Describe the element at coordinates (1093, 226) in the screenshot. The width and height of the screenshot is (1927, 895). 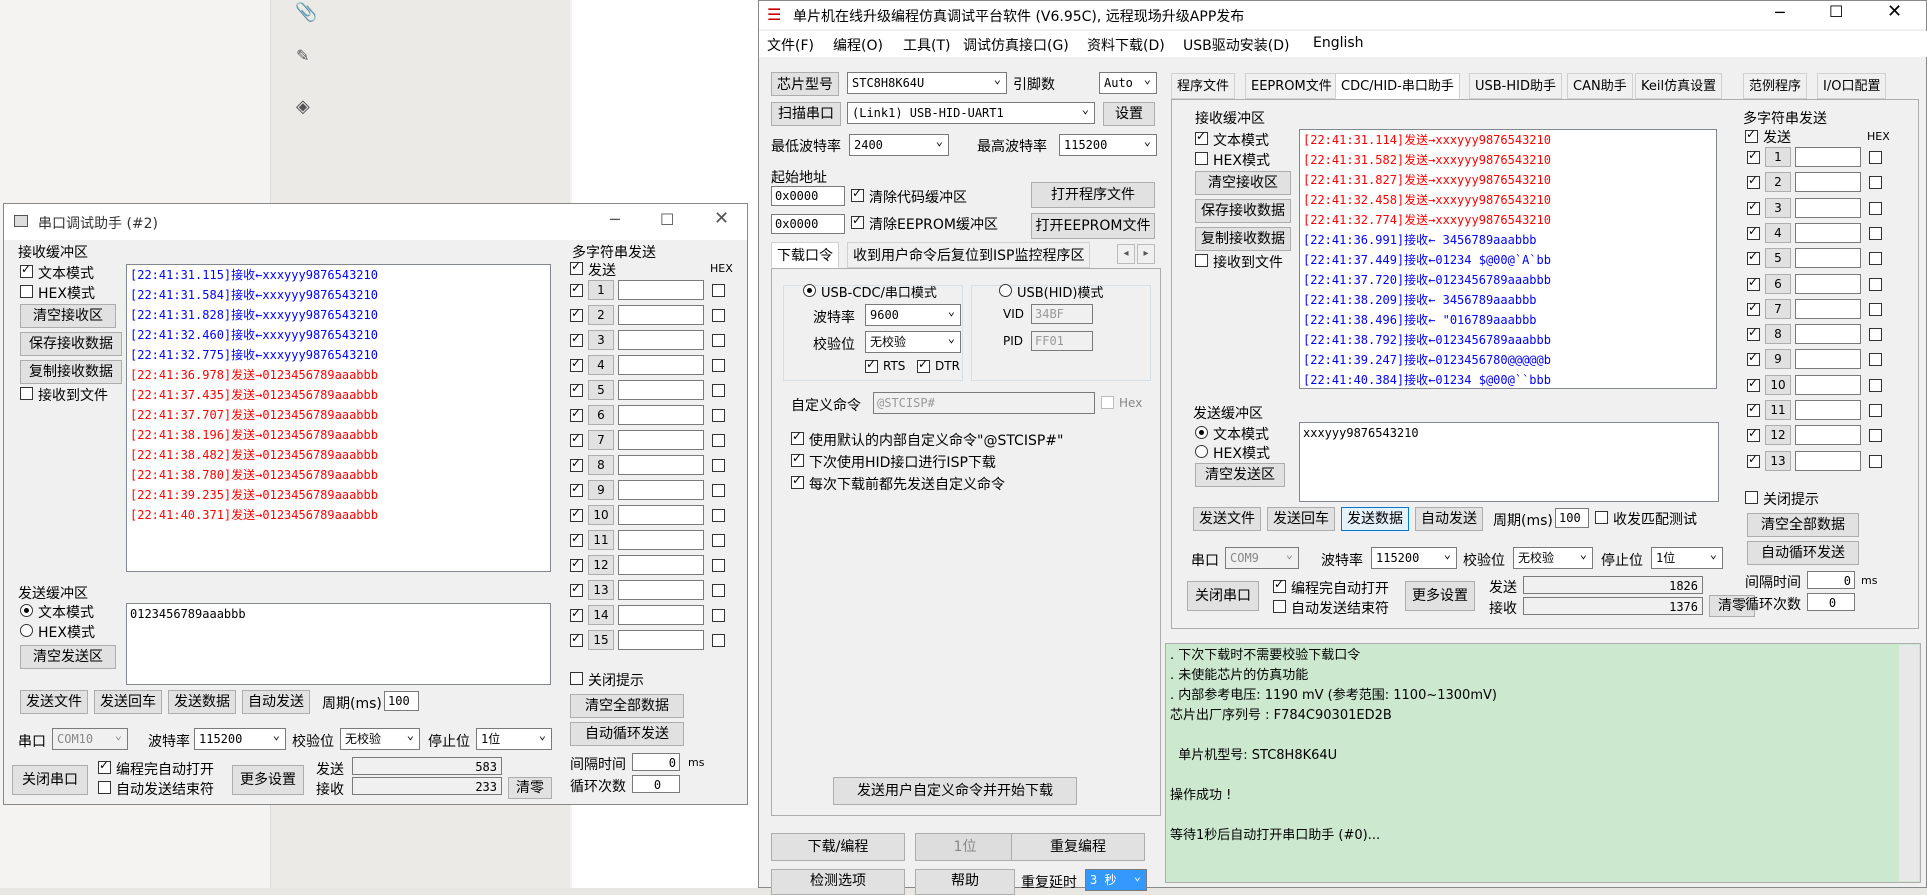
I see `open-eeprom-button: 打开EEPROM文件` at that location.